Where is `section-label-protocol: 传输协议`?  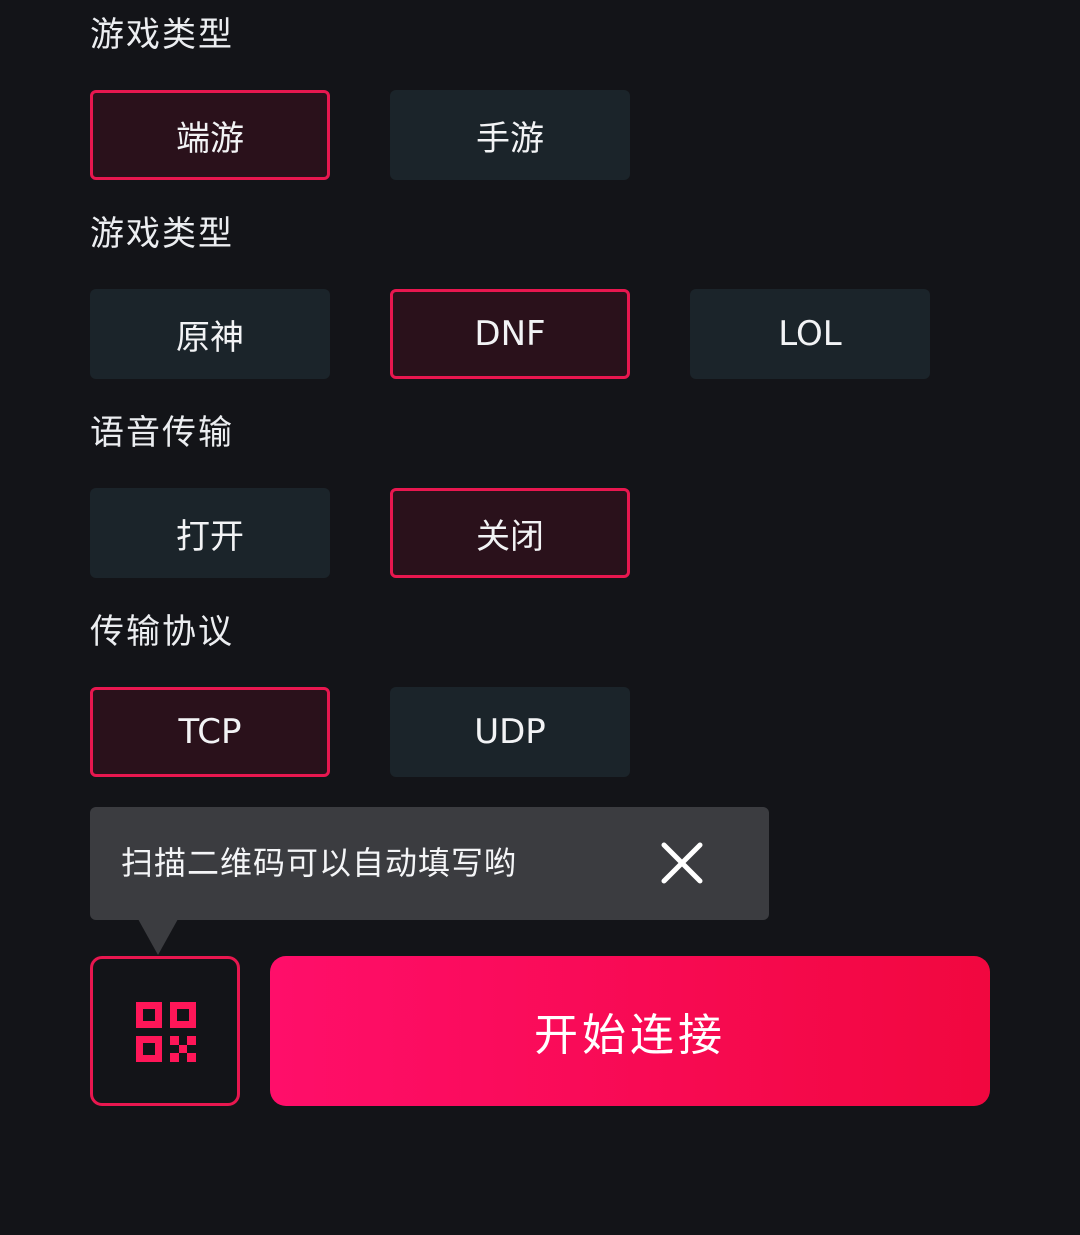
section-label-protocol: 传输协议 is located at coordinates (162, 632).